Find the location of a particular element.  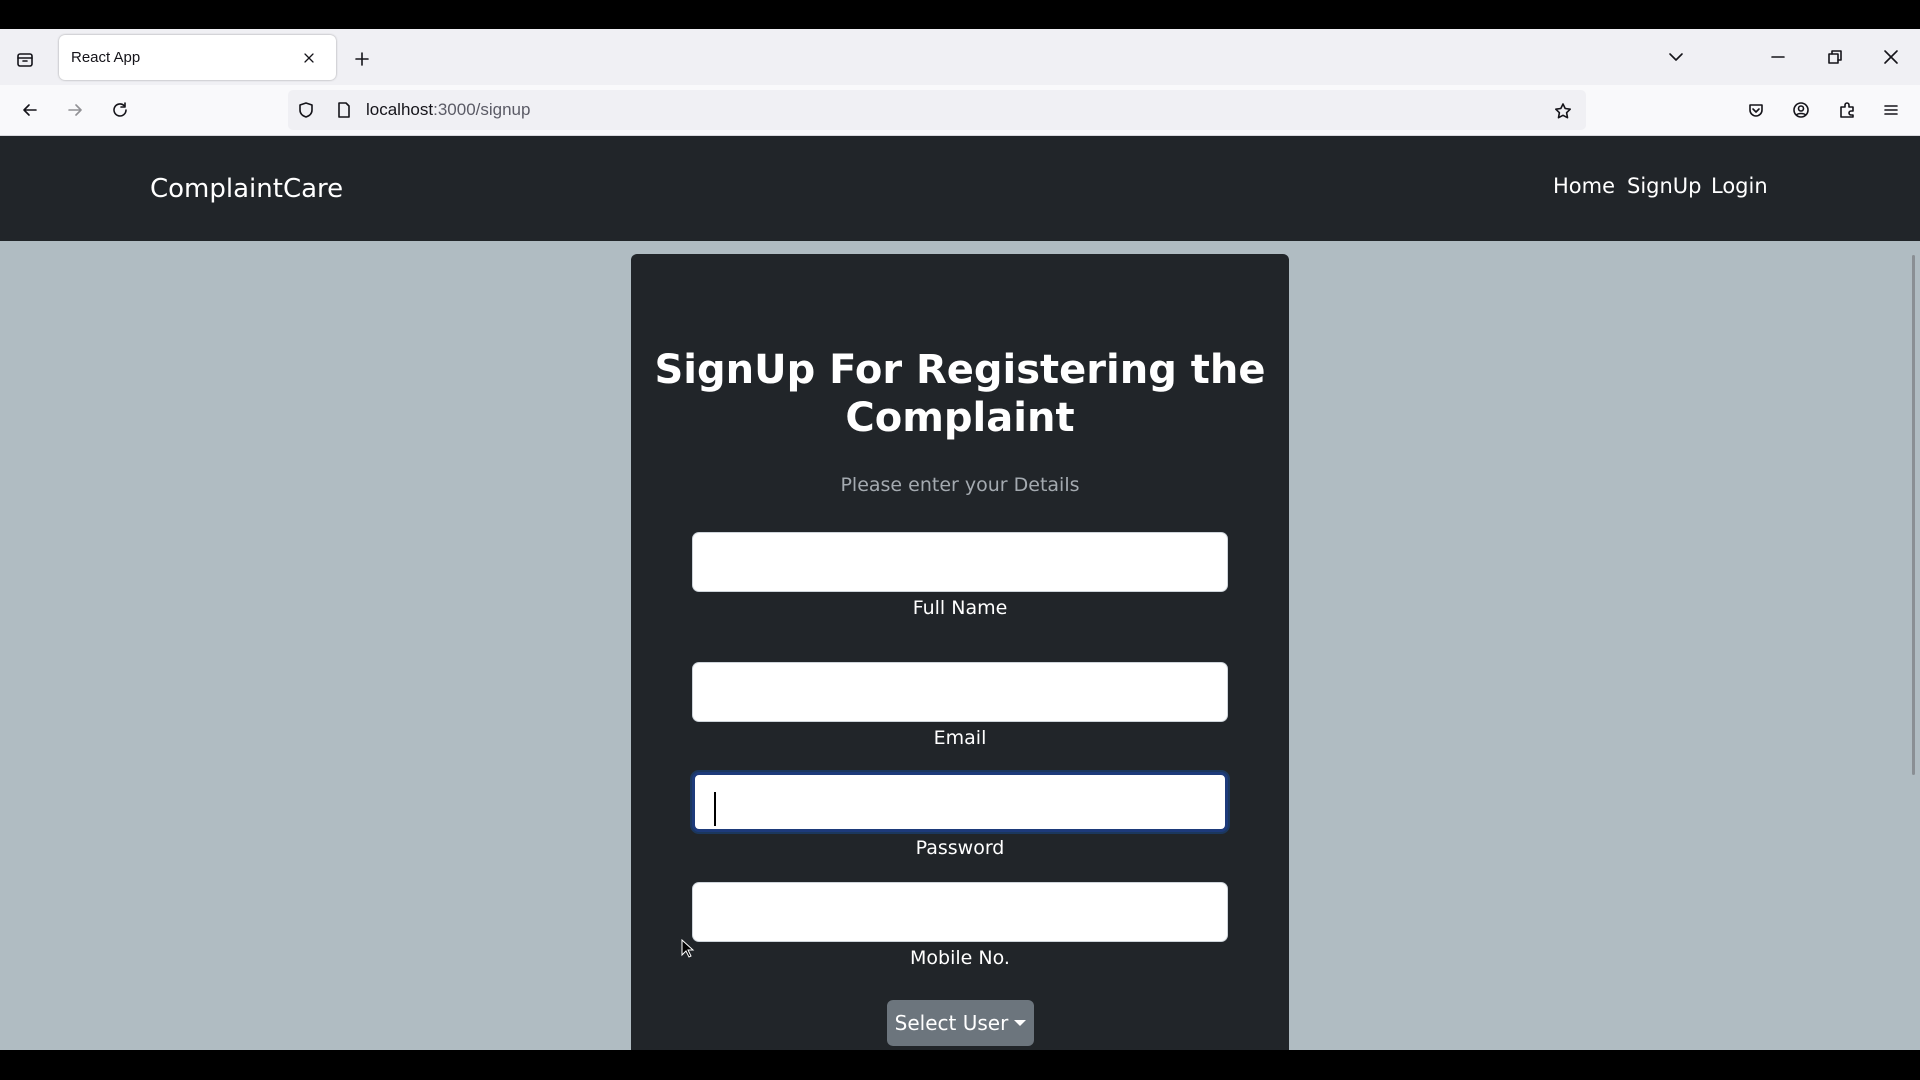

app-navbar: ComplaintCare Home SignUp Login is located at coordinates (960, 188).